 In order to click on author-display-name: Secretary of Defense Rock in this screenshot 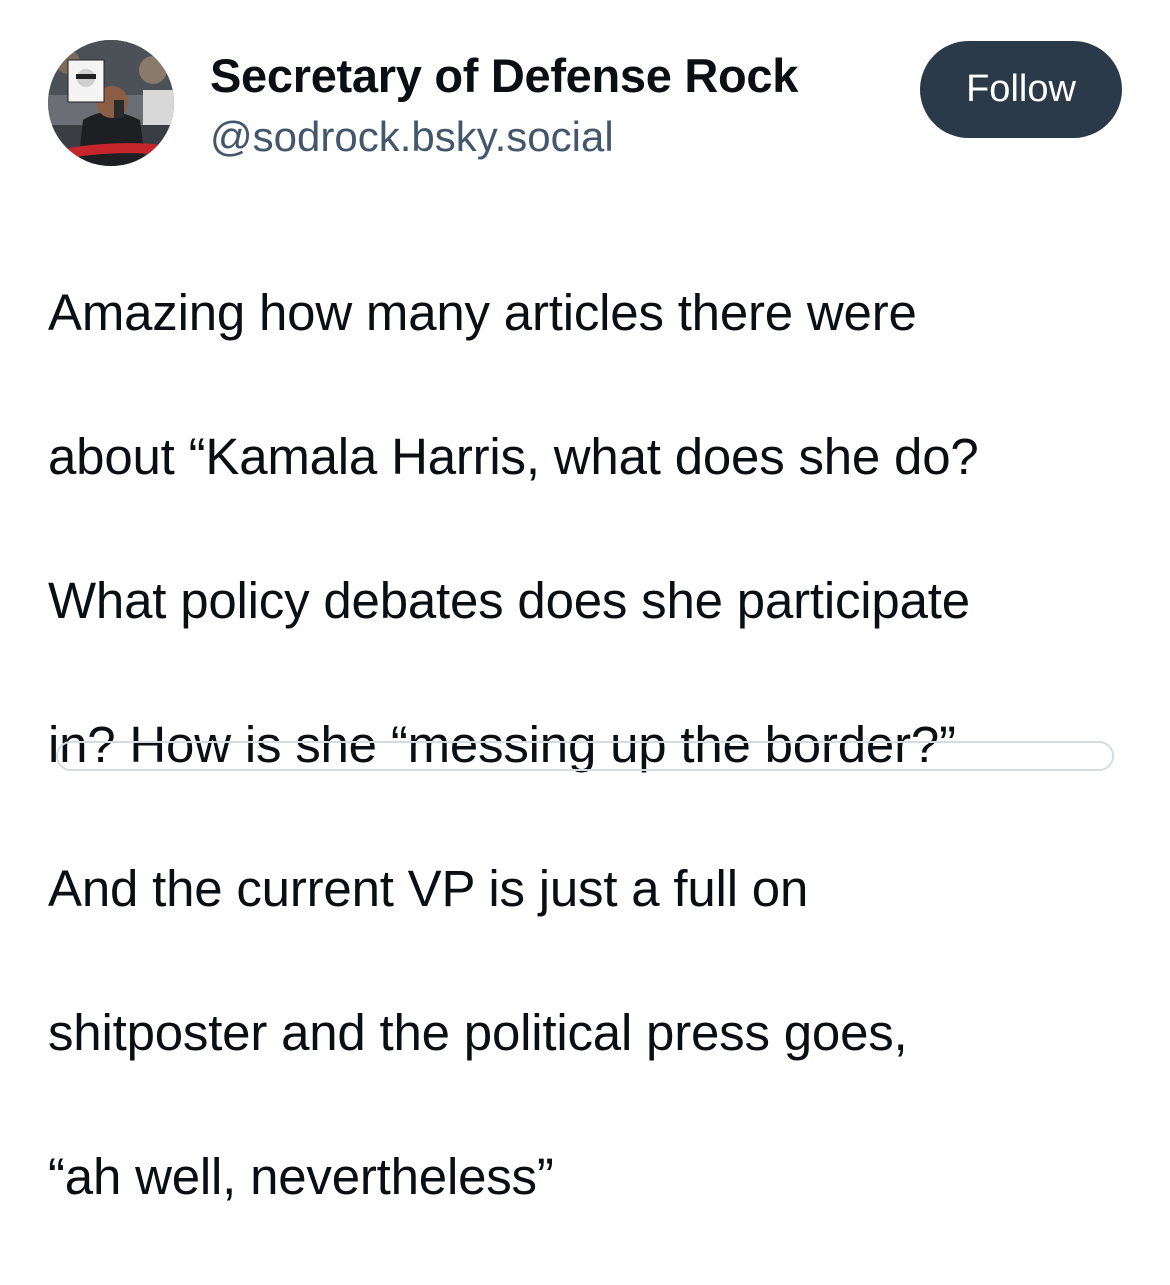, I will do `click(550, 76)`.